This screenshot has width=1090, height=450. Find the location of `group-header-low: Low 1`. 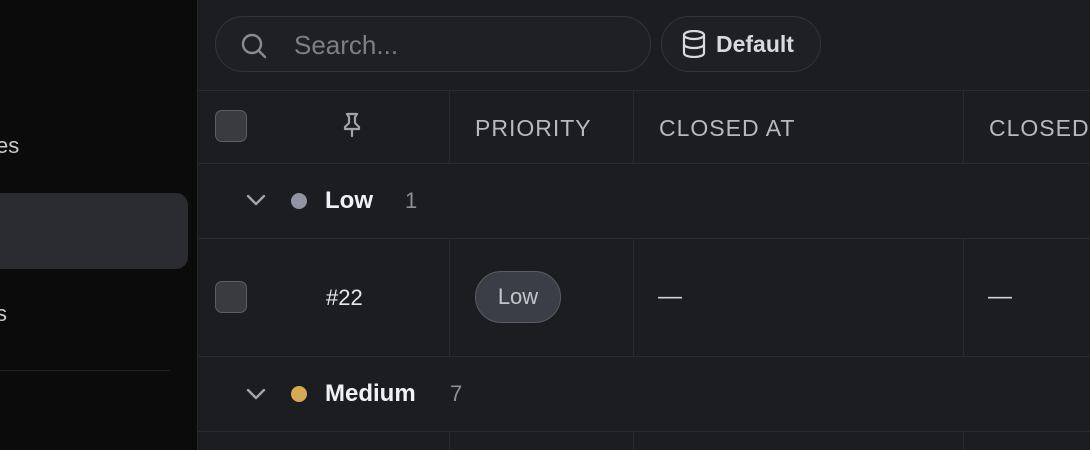

group-header-low: Low 1 is located at coordinates (644, 201).